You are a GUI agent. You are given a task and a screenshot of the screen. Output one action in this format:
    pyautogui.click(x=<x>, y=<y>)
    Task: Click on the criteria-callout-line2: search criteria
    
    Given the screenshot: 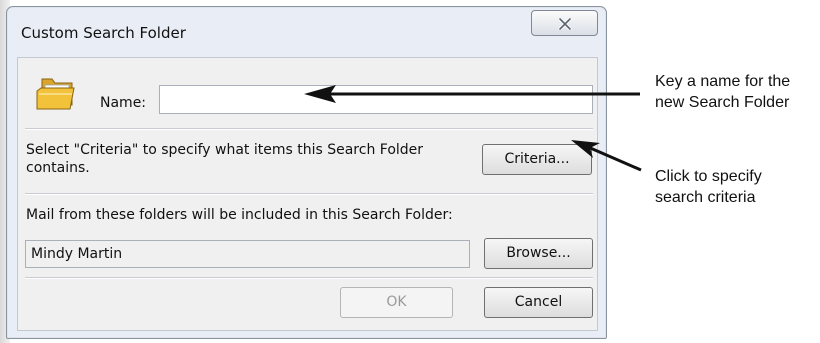 What is the action you would take?
    pyautogui.click(x=705, y=197)
    